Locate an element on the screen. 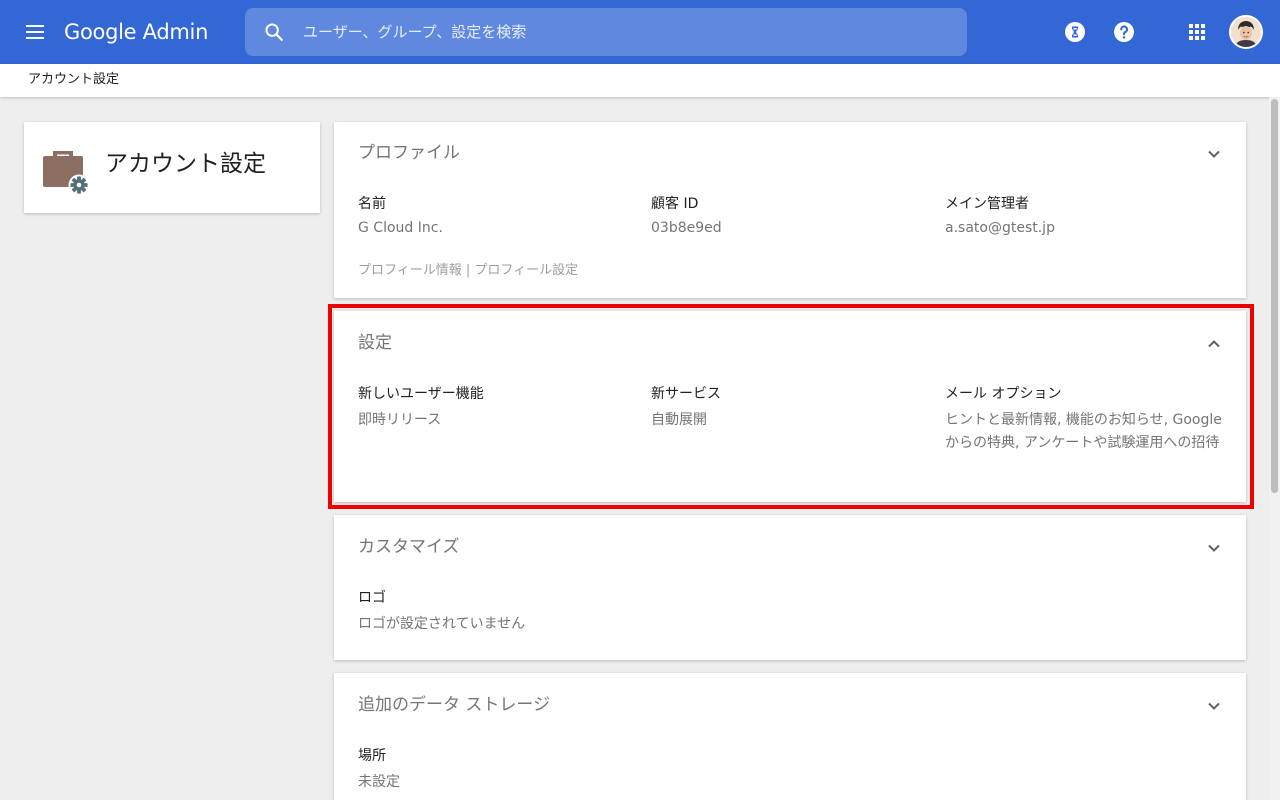 This screenshot has height=800, width=1280. help-icon is located at coordinates (1124, 32).